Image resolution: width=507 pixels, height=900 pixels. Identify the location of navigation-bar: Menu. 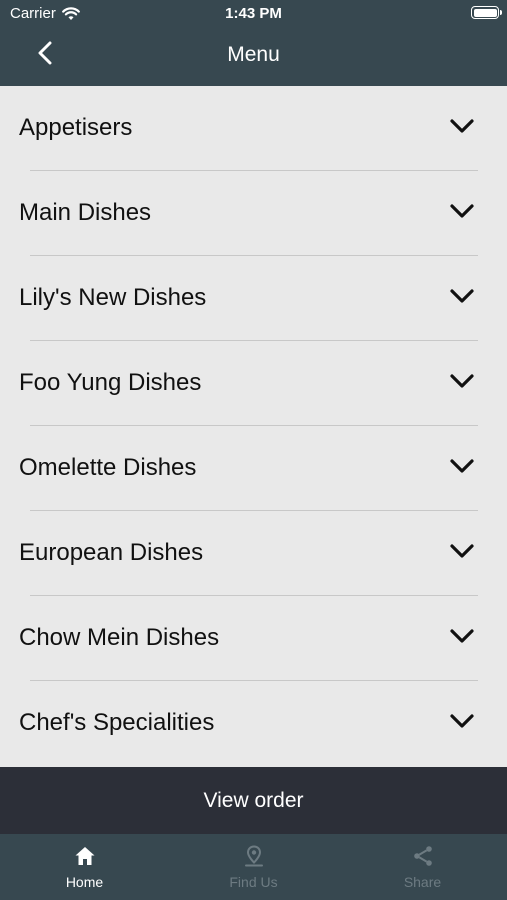
(253, 57).